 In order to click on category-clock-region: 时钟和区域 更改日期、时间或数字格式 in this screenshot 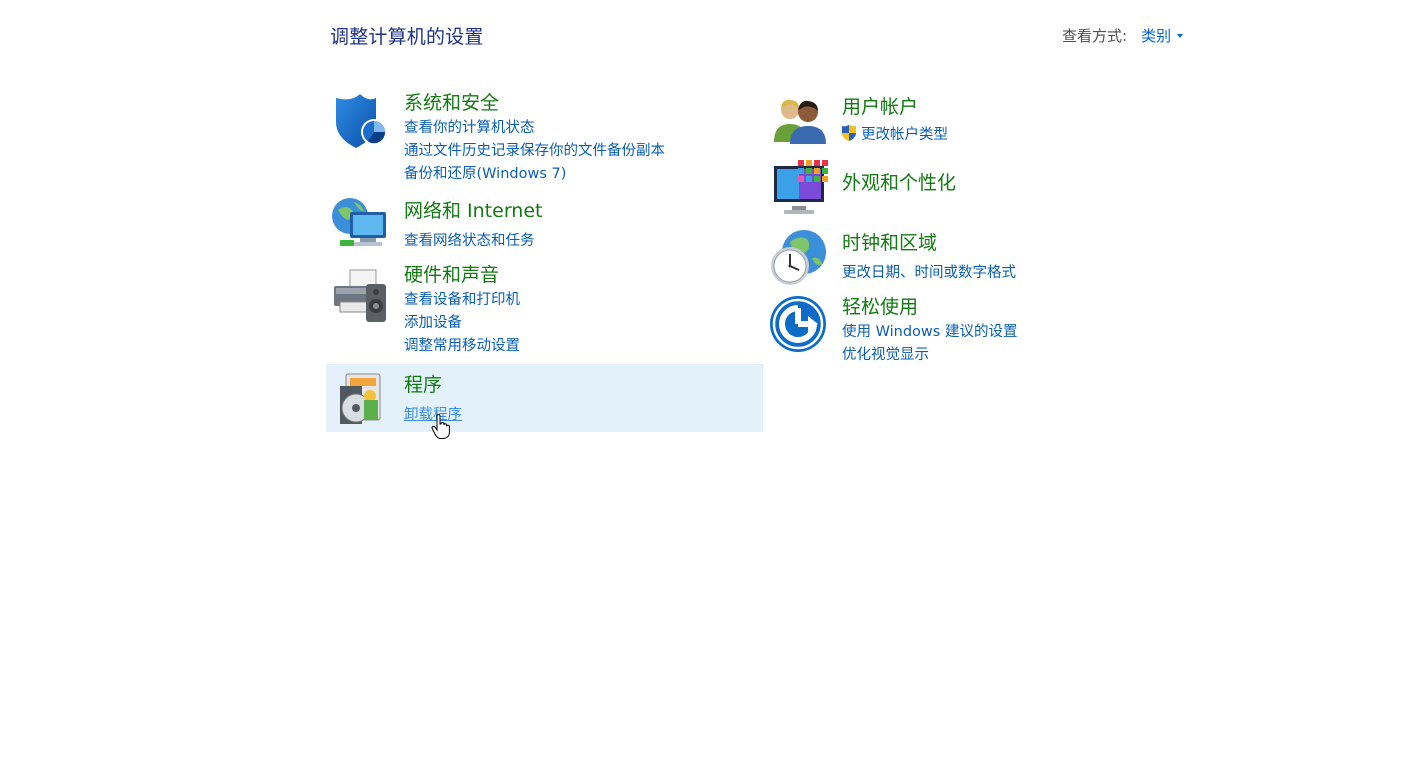, I will do `click(984, 258)`.